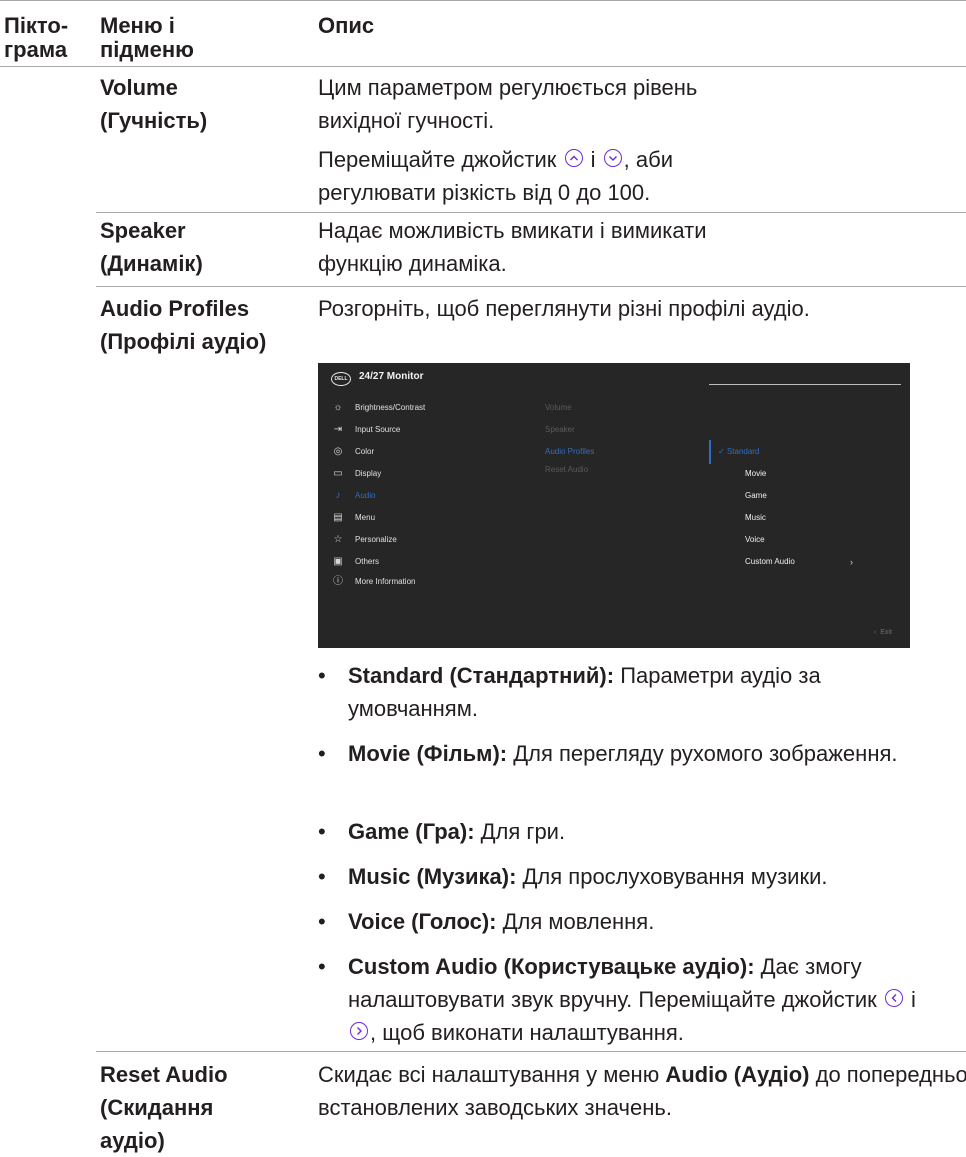 The image size is (966, 1157). What do you see at coordinates (437, 159) in the screenshot?
I see `volume-desc-2-before: Переміщайте джойстик` at bounding box center [437, 159].